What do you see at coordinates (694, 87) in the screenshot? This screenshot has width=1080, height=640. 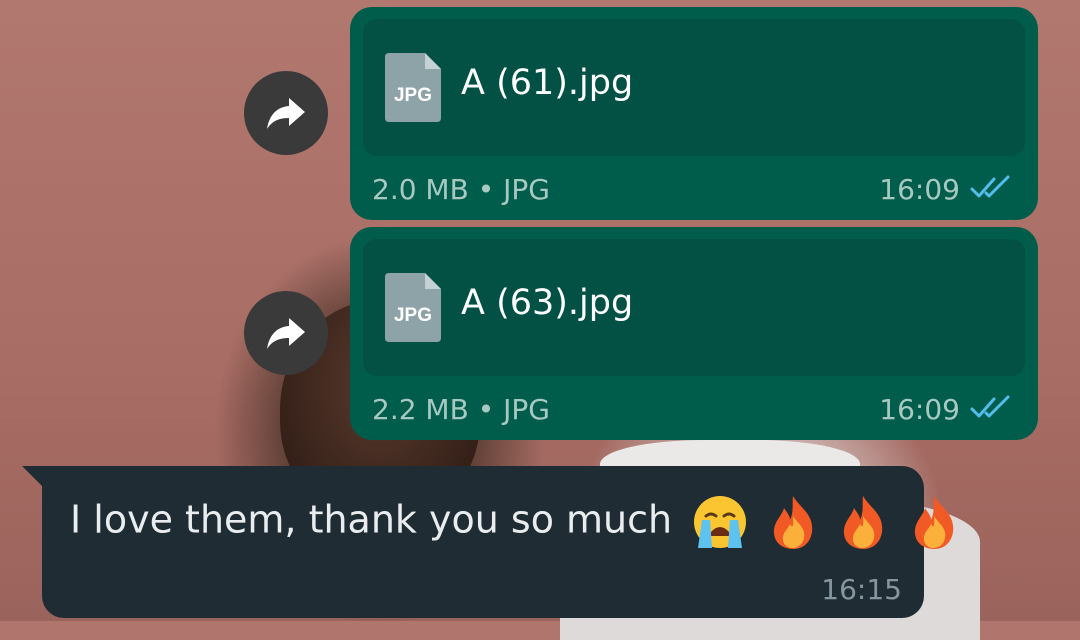 I see `document-preview: JPG A (61).jpg` at bounding box center [694, 87].